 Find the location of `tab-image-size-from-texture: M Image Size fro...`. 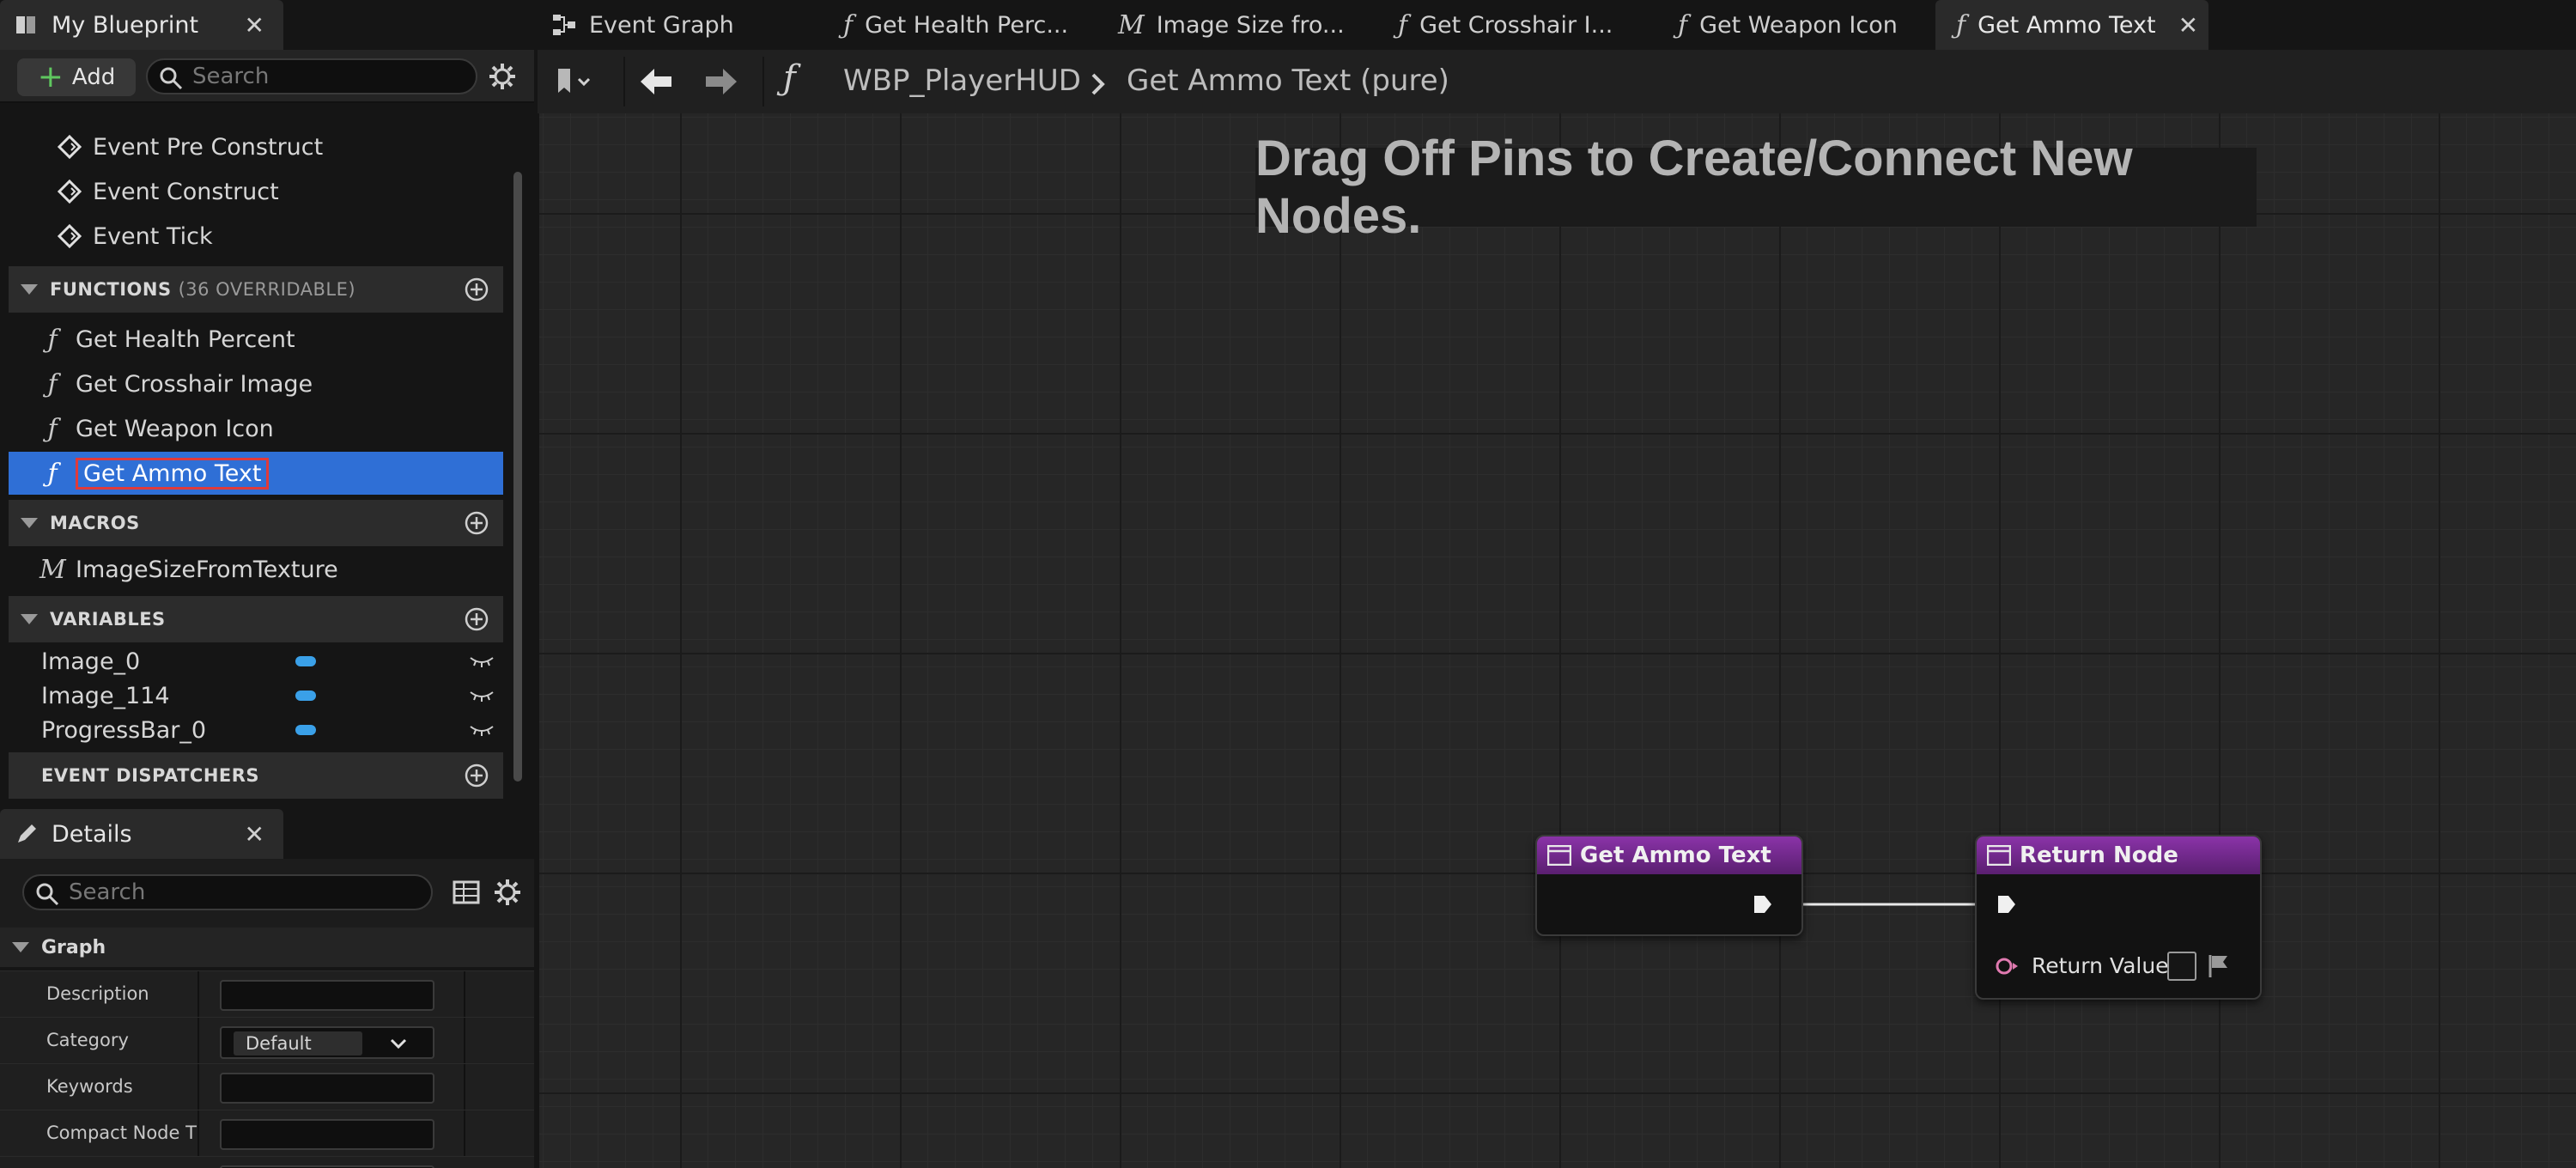

tab-image-size-from-texture: M Image Size fro... is located at coordinates (1243, 25).